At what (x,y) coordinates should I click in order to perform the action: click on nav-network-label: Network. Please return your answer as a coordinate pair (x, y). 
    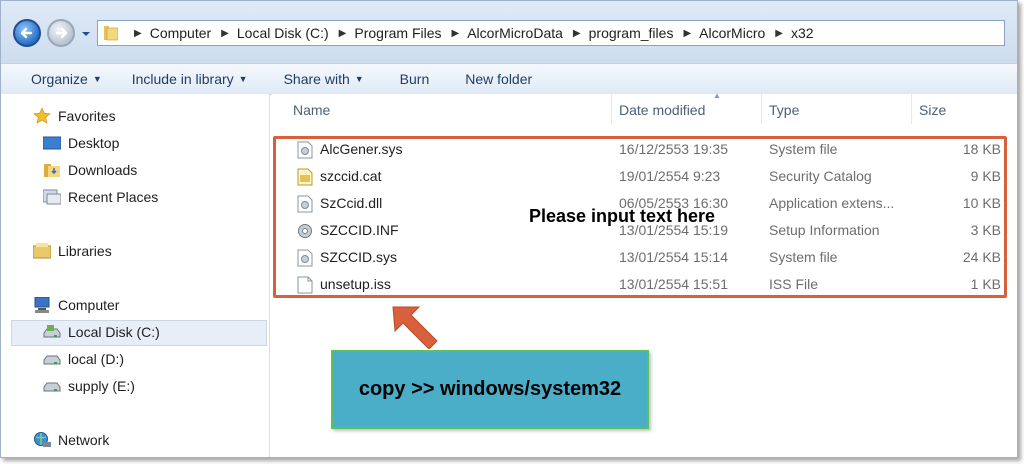
    Looking at the image, I should click on (84, 440).